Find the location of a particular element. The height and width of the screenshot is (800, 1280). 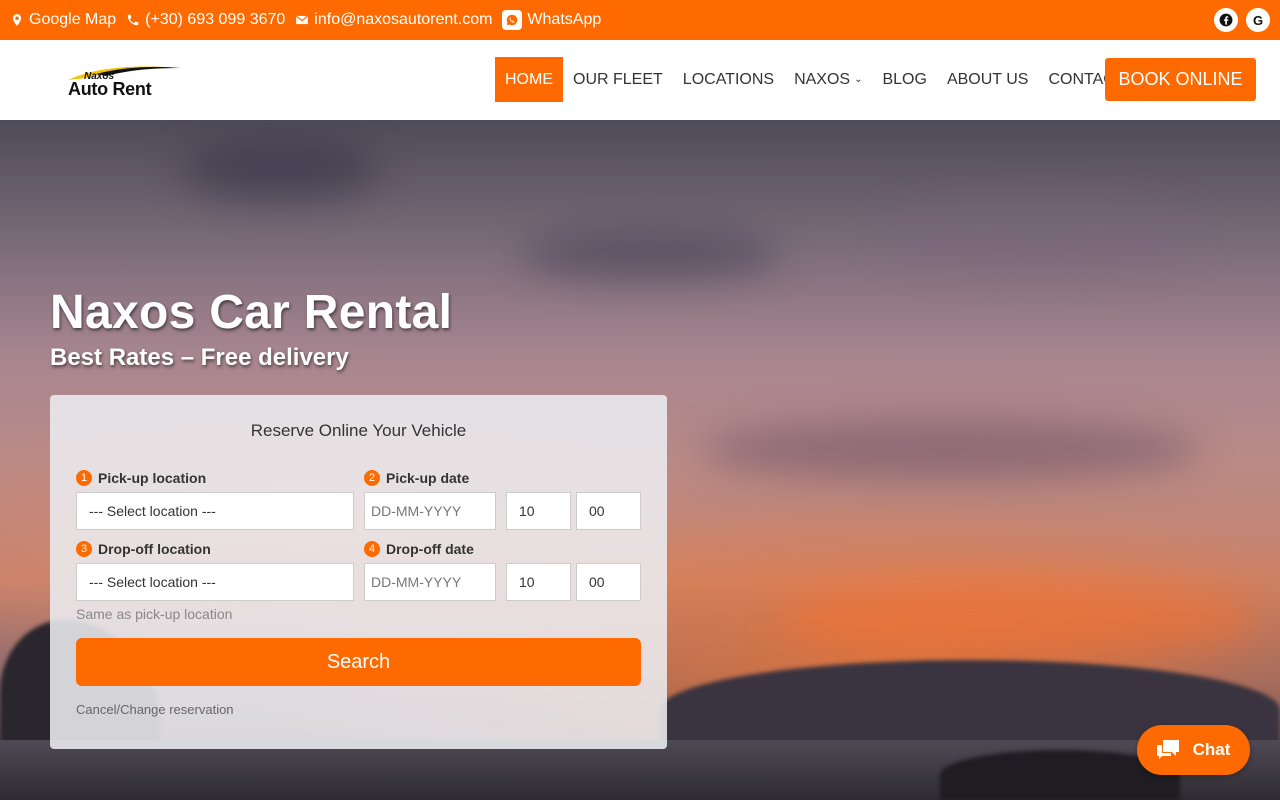

hero-title: Naxos Car Rental is located at coordinates (251, 312).